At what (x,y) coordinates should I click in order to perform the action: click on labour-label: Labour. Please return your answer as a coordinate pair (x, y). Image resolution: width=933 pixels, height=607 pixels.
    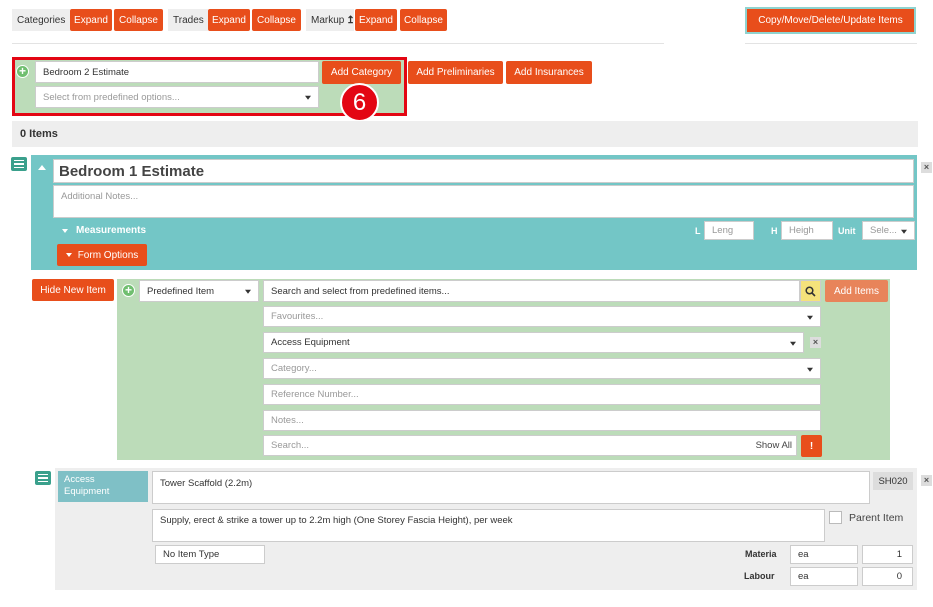
    Looking at the image, I should click on (759, 576).